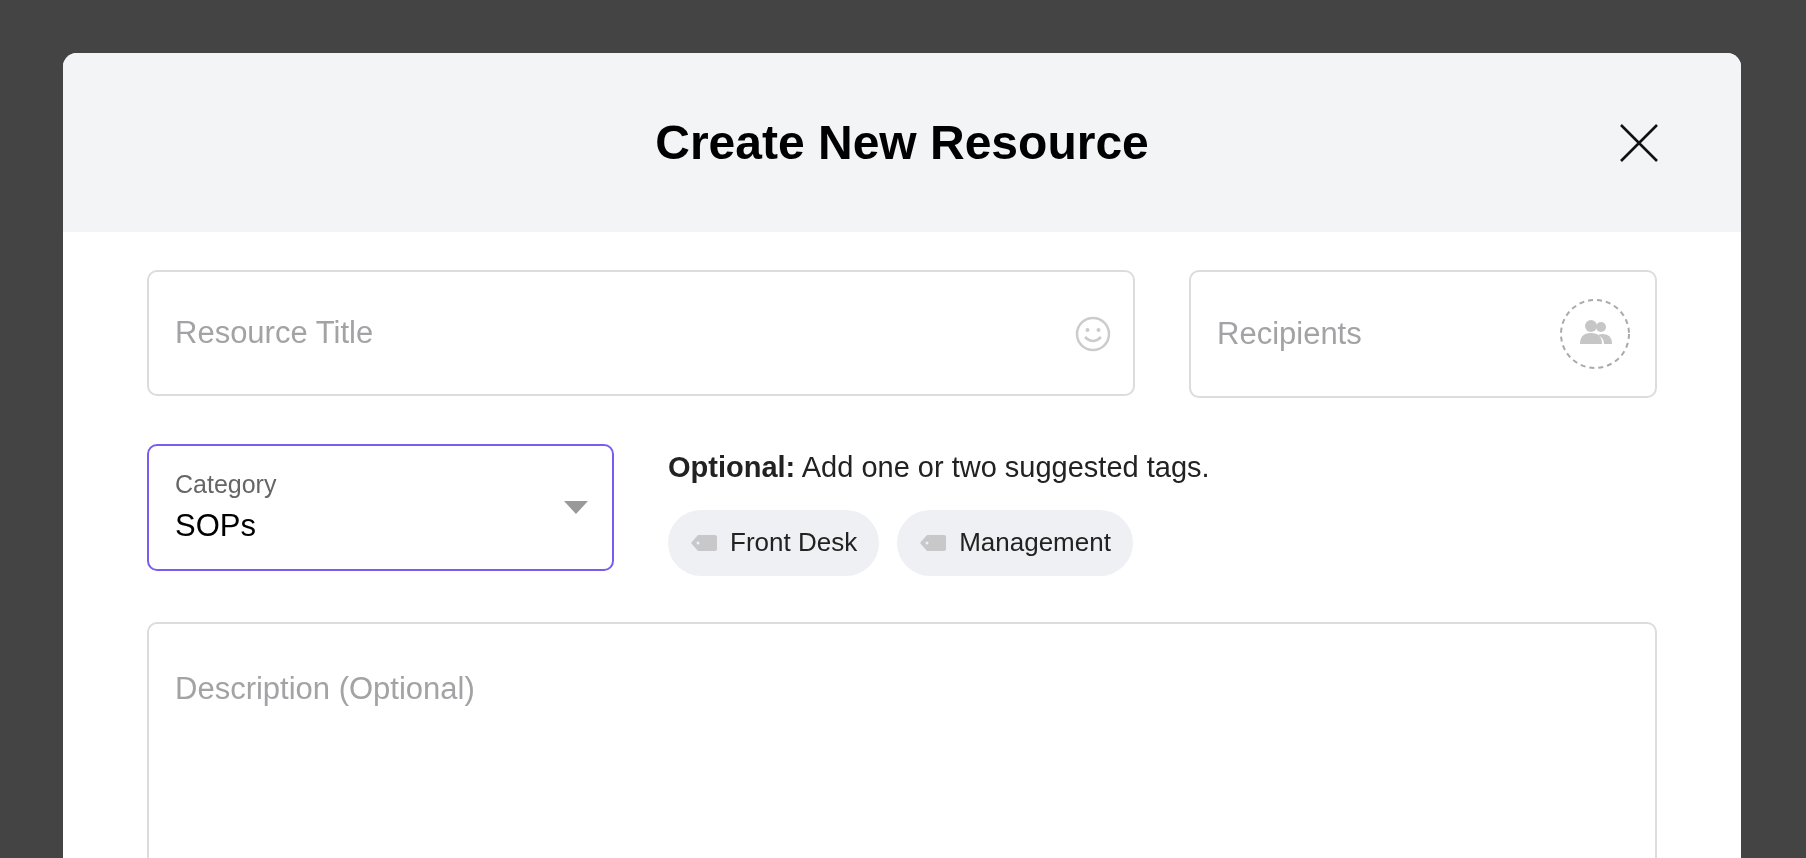 This screenshot has height=858, width=1806. What do you see at coordinates (1015, 542) in the screenshot?
I see `tag-chip: Management` at bounding box center [1015, 542].